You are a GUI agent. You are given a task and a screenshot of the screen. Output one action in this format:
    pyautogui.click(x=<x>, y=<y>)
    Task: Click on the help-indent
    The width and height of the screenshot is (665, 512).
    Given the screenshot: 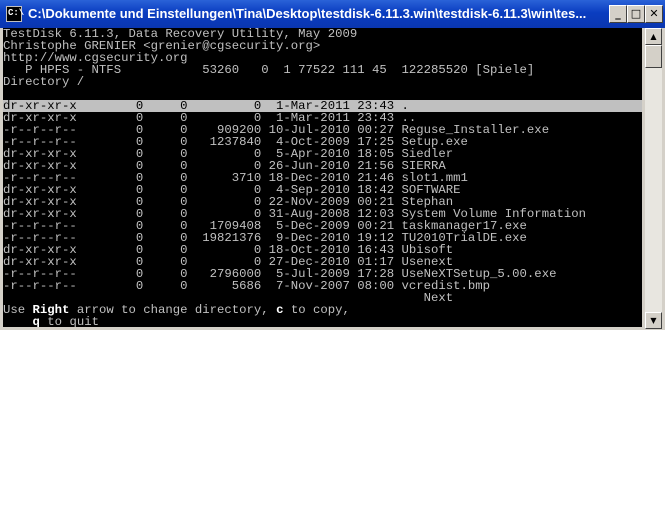 What is the action you would take?
    pyautogui.click(x=18, y=321)
    